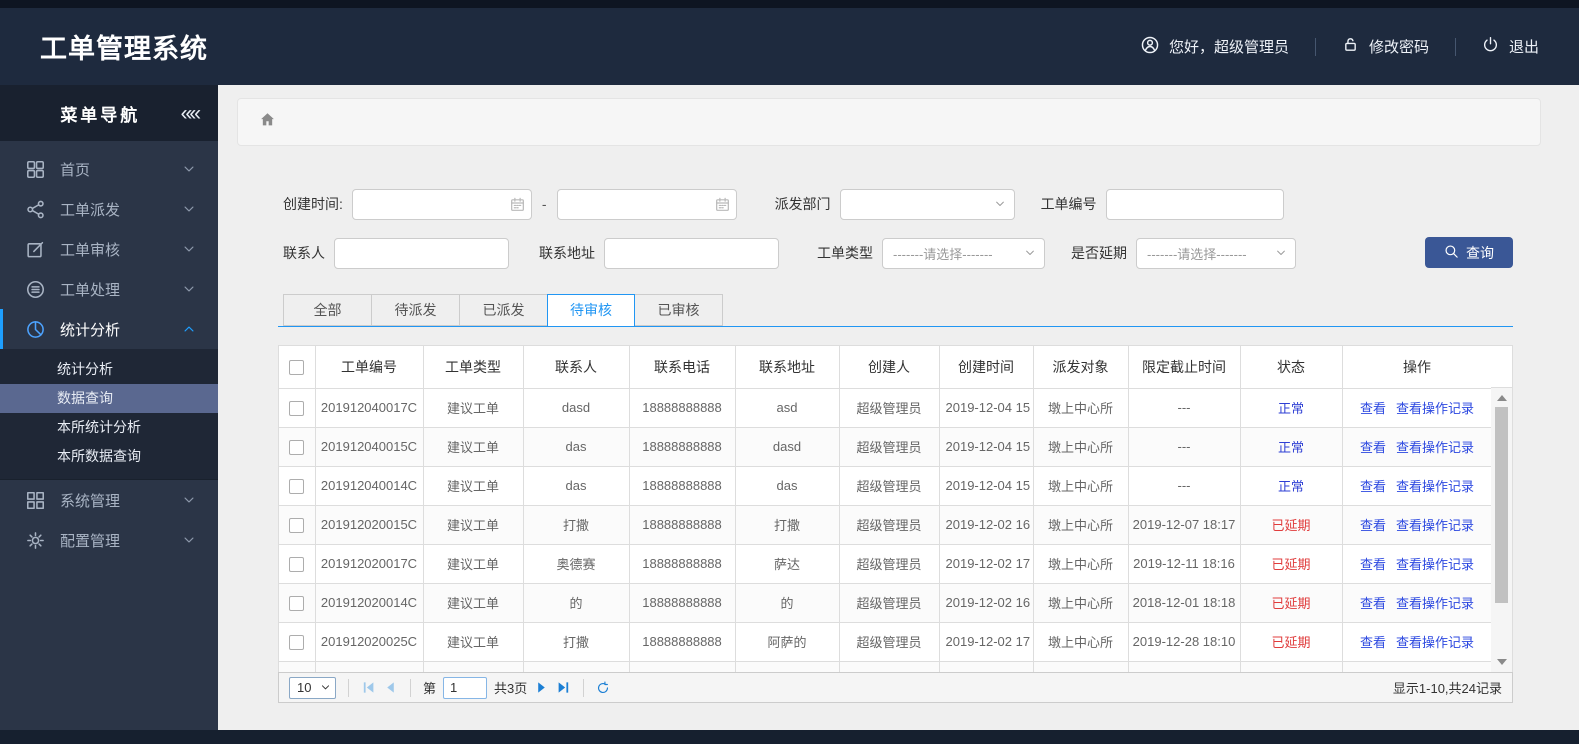 Image resolution: width=1579 pixels, height=744 pixels. I want to click on order-type-select: -------请选择-------, so click(963, 253).